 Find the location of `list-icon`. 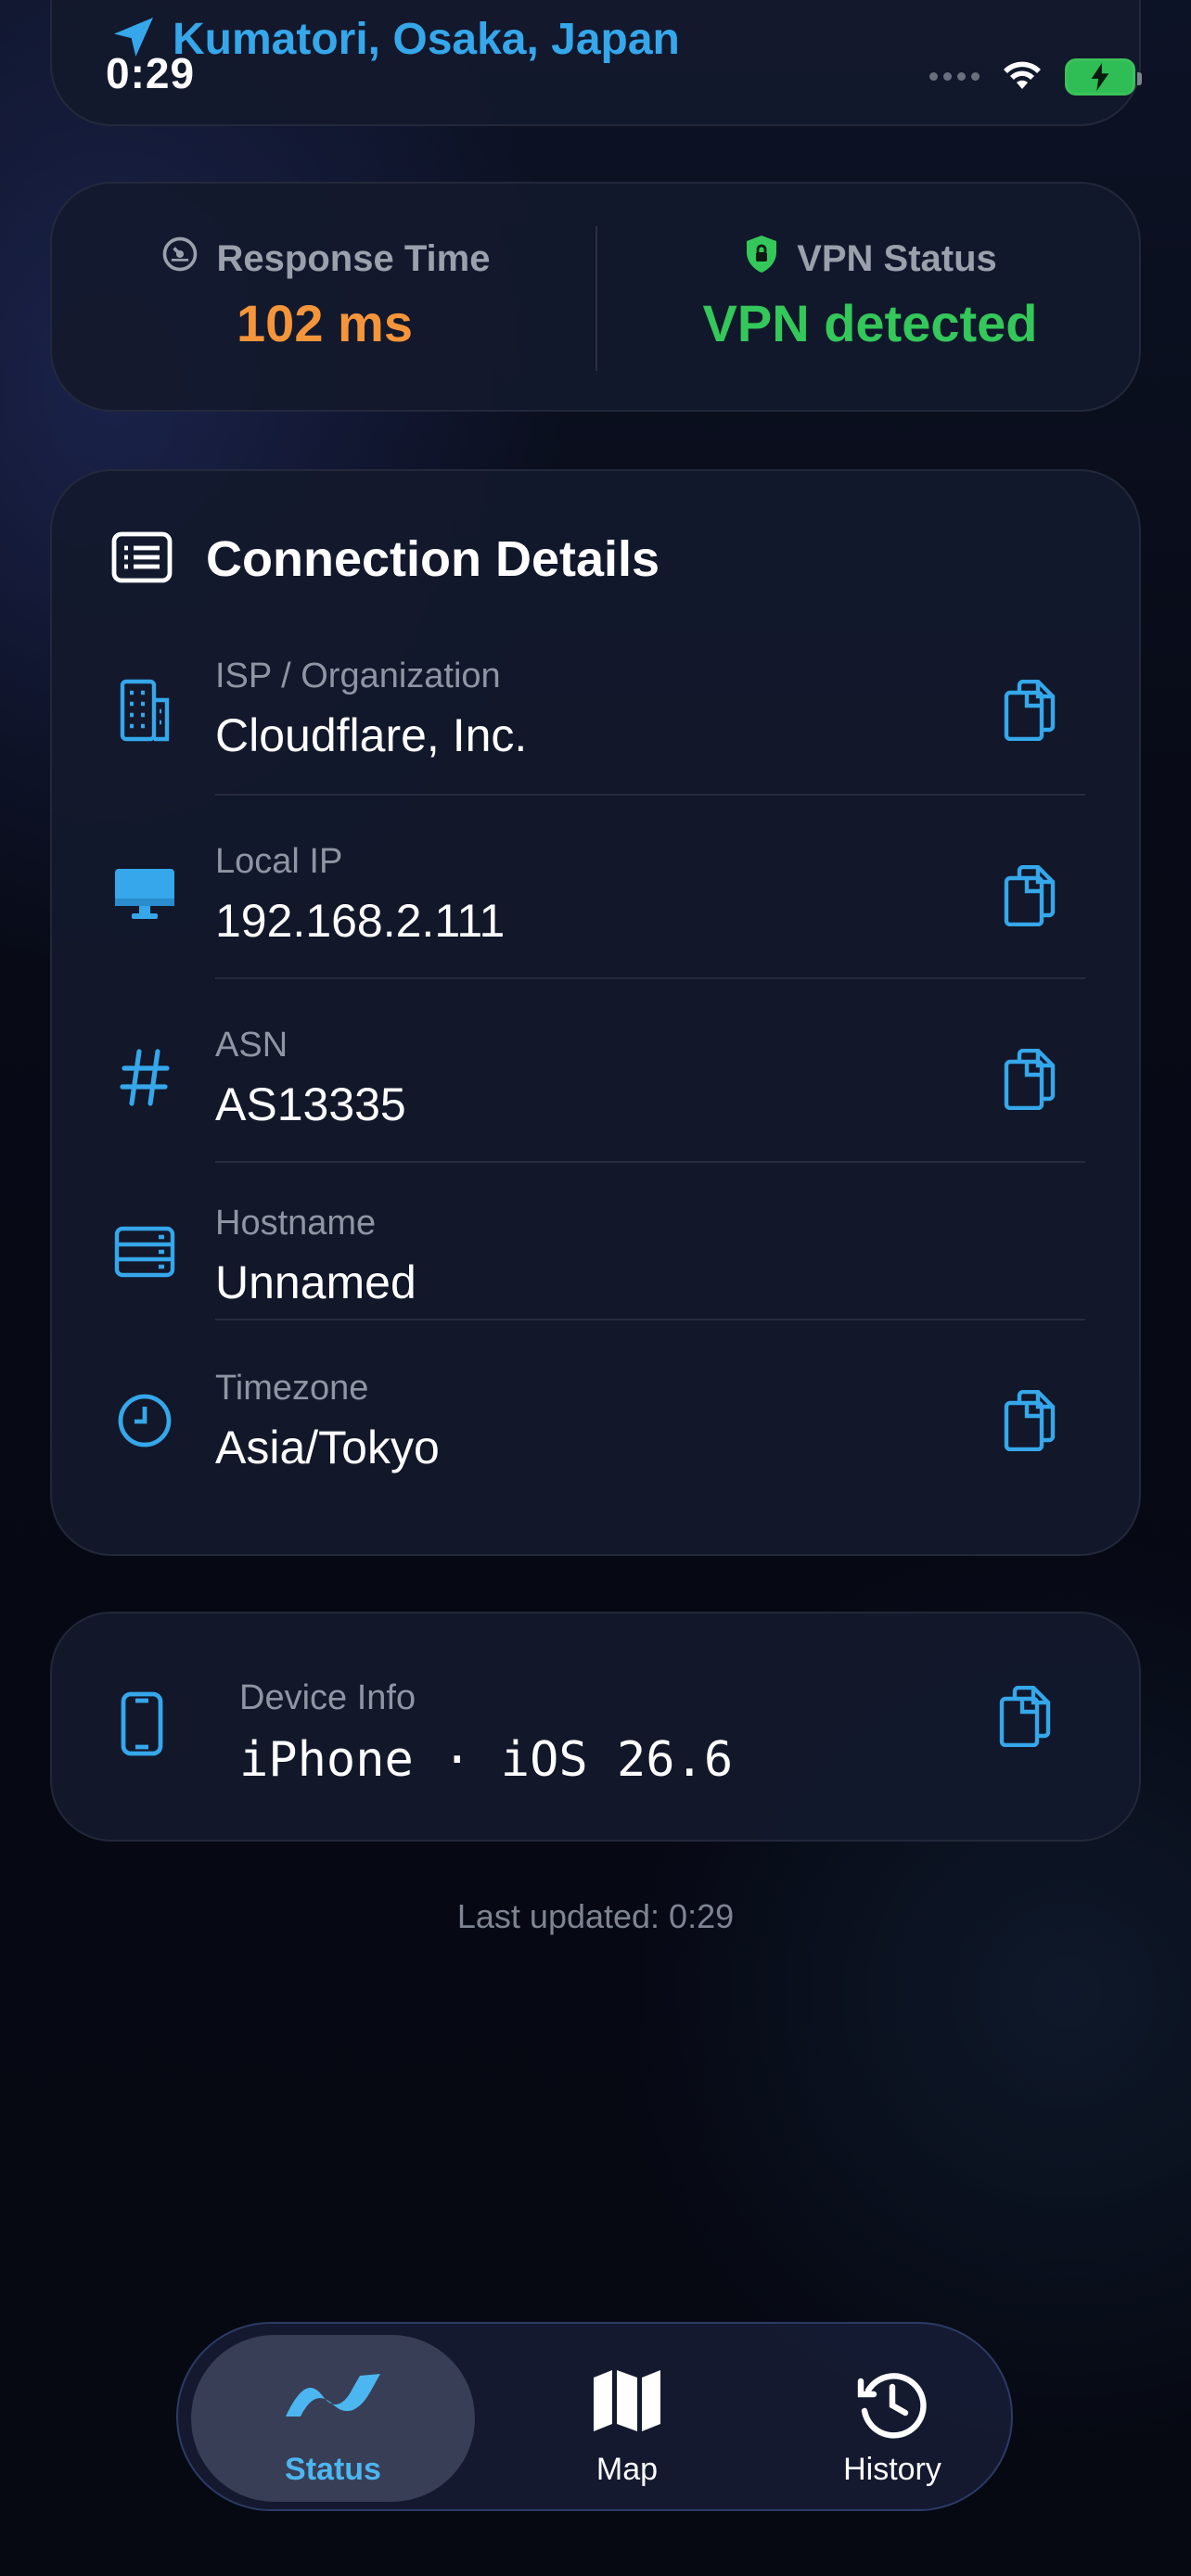

list-icon is located at coordinates (142, 559).